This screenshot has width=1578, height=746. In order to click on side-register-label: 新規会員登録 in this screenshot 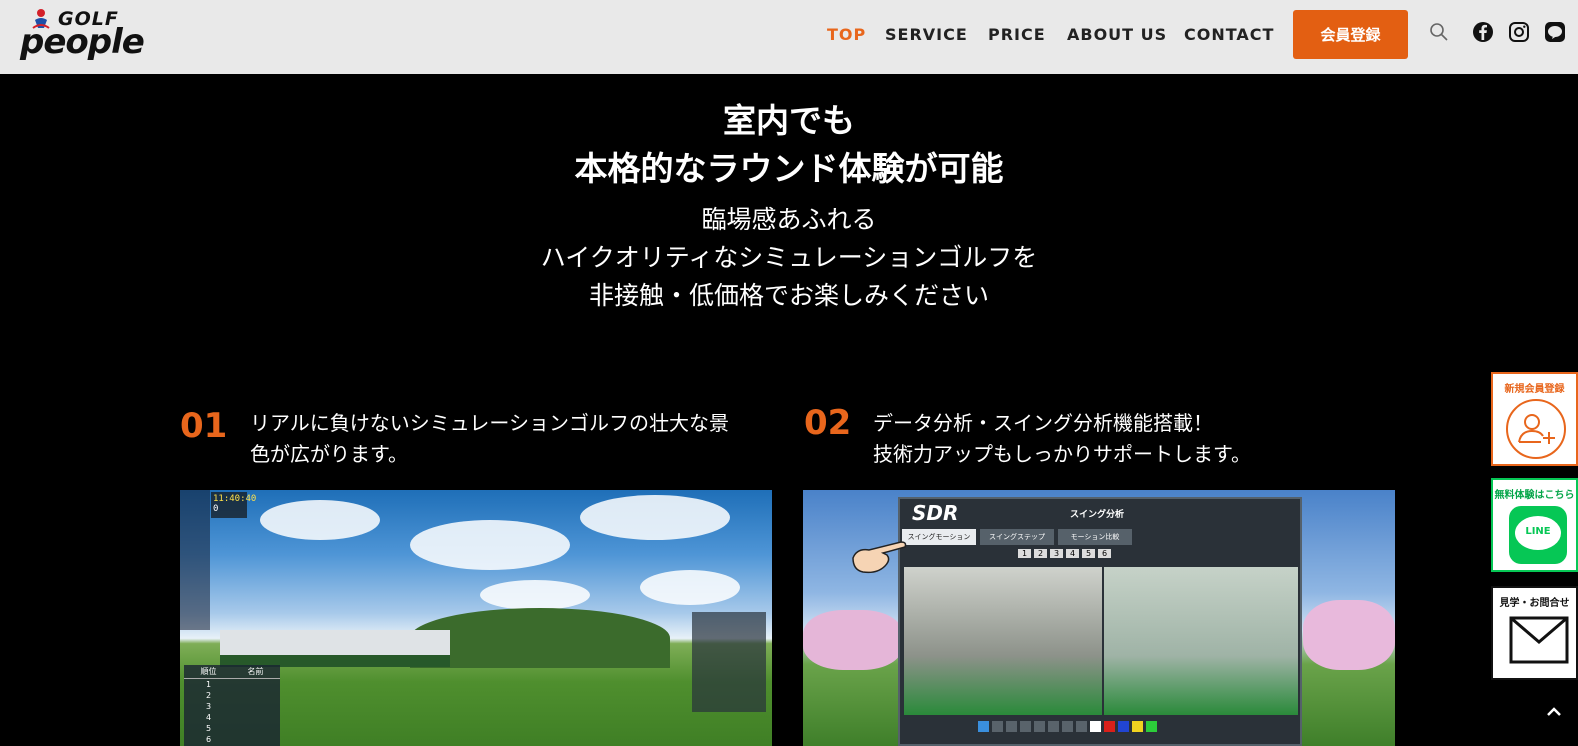, I will do `click(1534, 389)`.